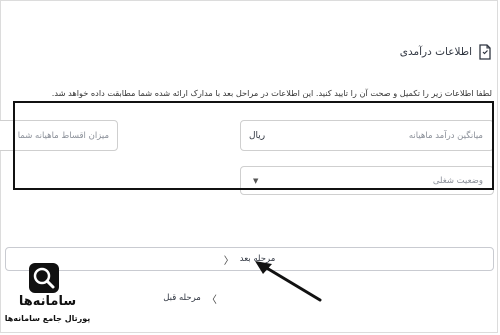 This screenshot has height=335, width=500. Describe the element at coordinates (435, 52) in the screenshot. I see `section-title: اطلاعات درآمدی` at that location.